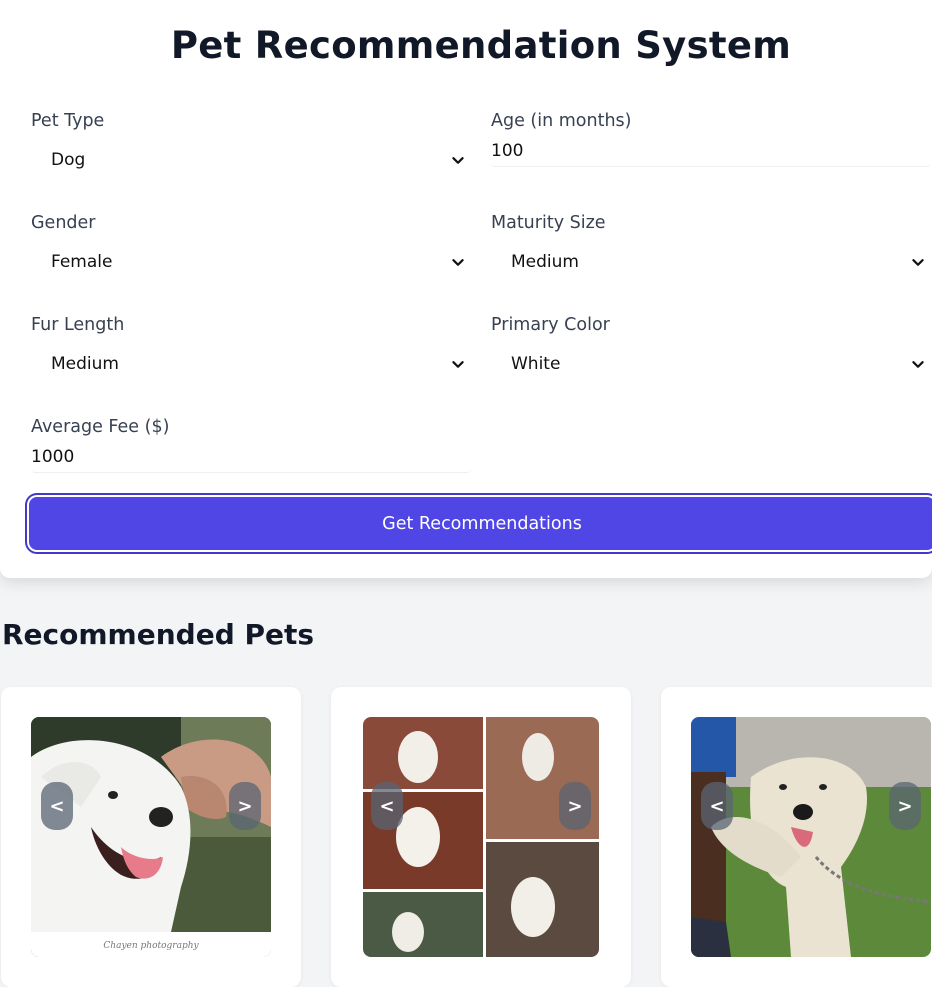 Image resolution: width=932 pixels, height=987 pixels. What do you see at coordinates (85, 364) in the screenshot?
I see `fur-length-value: Medium` at bounding box center [85, 364].